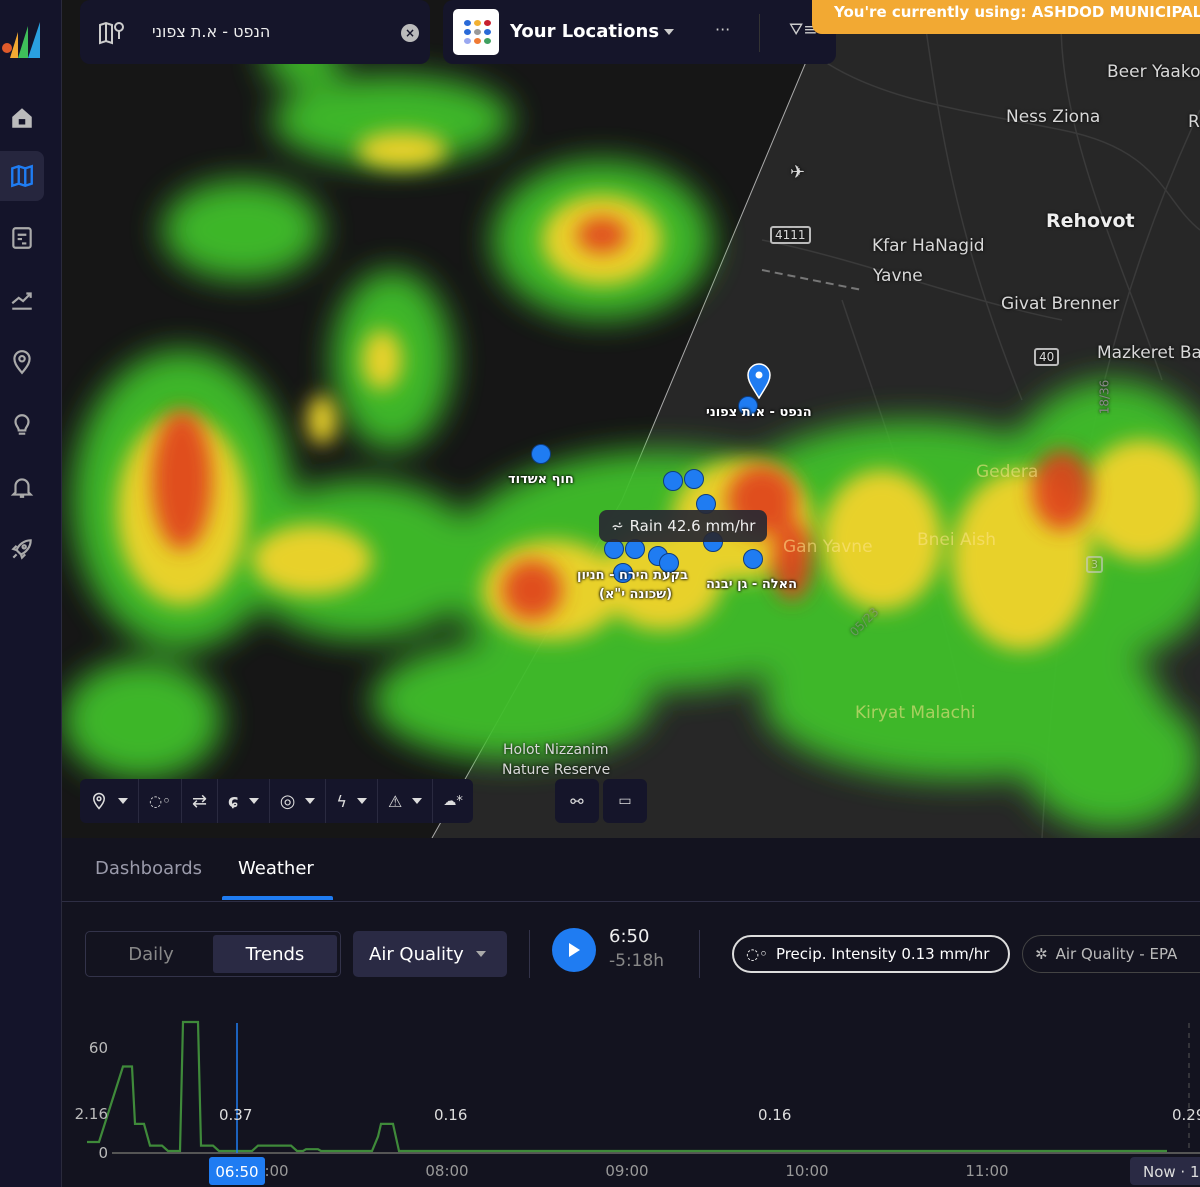  Describe the element at coordinates (287, 801) in the screenshot. I see `radar-icon: ◎` at that location.